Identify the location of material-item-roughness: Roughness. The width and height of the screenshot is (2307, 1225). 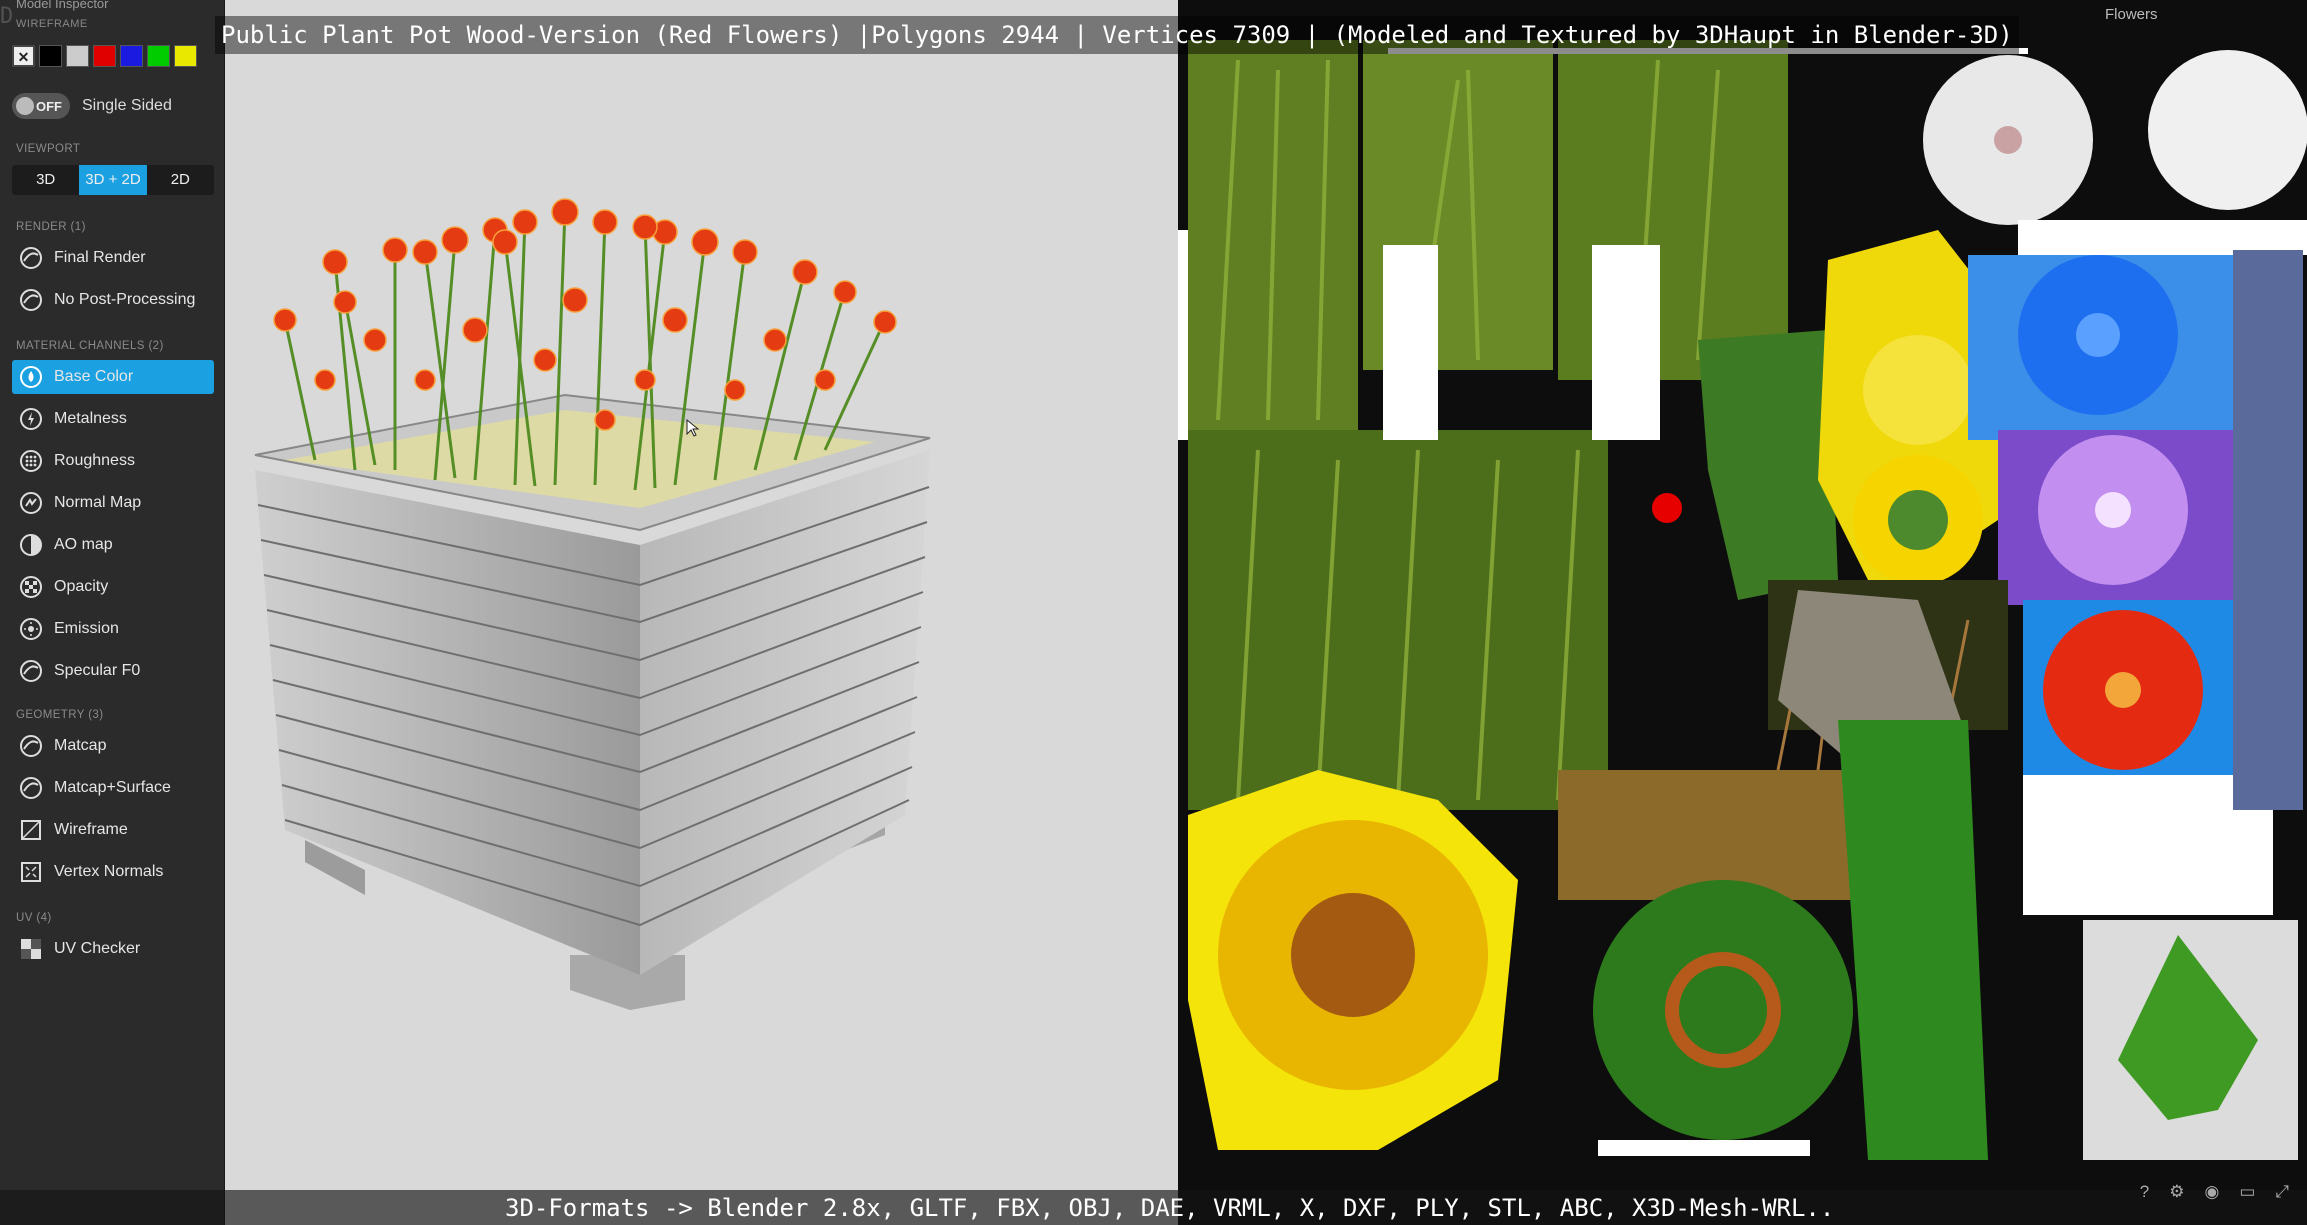
(113, 461).